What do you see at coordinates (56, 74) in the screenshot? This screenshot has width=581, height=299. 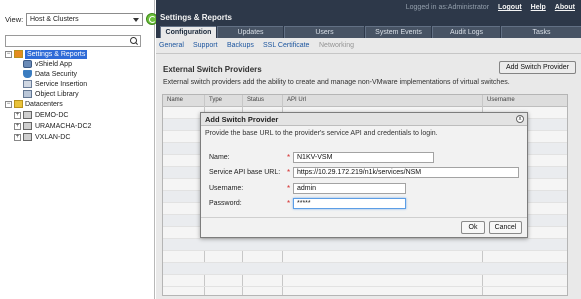 I see `tree-item-label: Data Security` at bounding box center [56, 74].